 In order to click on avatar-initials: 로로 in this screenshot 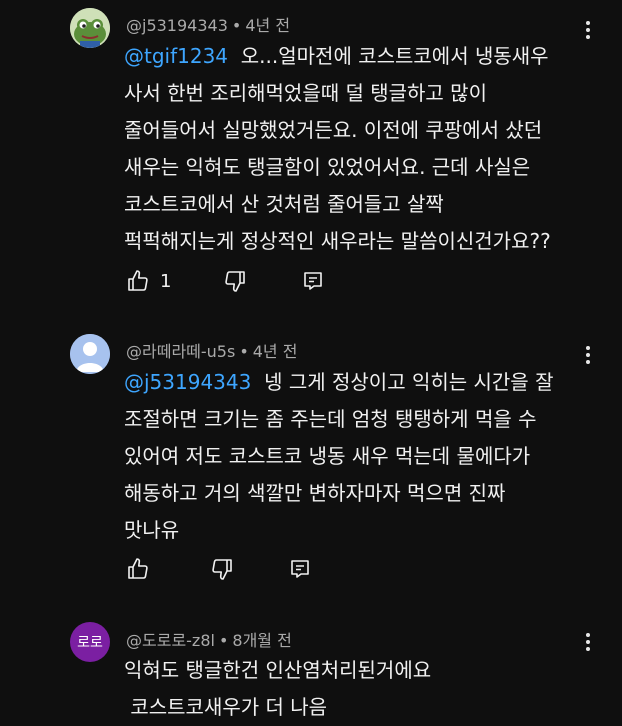, I will do `click(90, 642)`.